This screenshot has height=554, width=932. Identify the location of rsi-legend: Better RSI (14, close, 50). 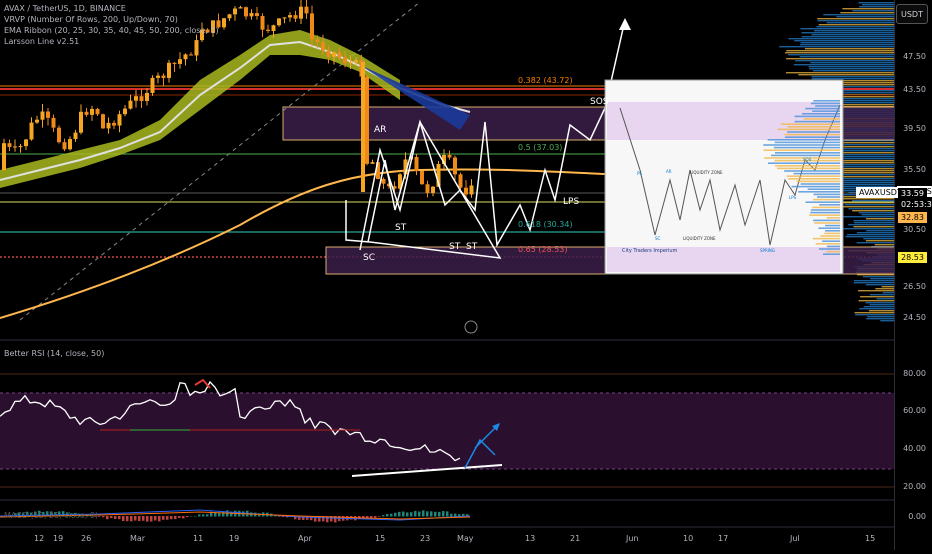
(54, 353).